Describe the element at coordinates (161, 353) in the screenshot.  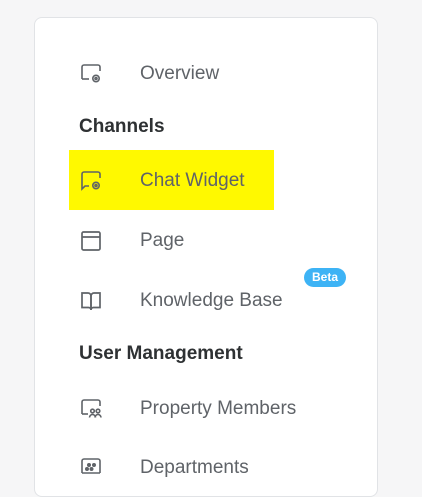
I see `user-management-heading: User Management` at that location.